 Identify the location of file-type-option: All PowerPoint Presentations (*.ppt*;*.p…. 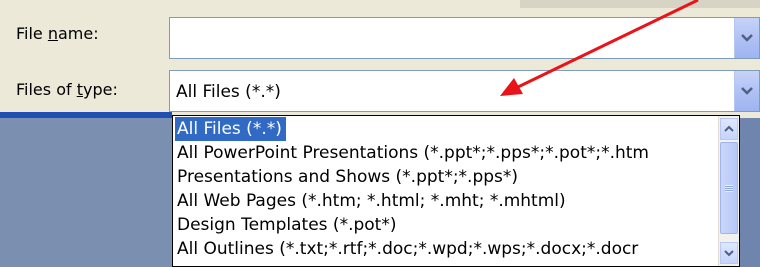
(414, 153).